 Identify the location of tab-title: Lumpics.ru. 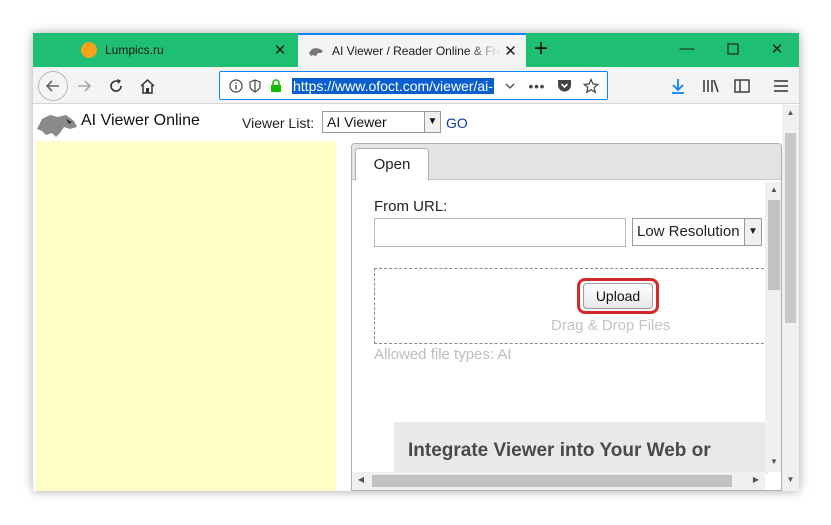
(134, 50).